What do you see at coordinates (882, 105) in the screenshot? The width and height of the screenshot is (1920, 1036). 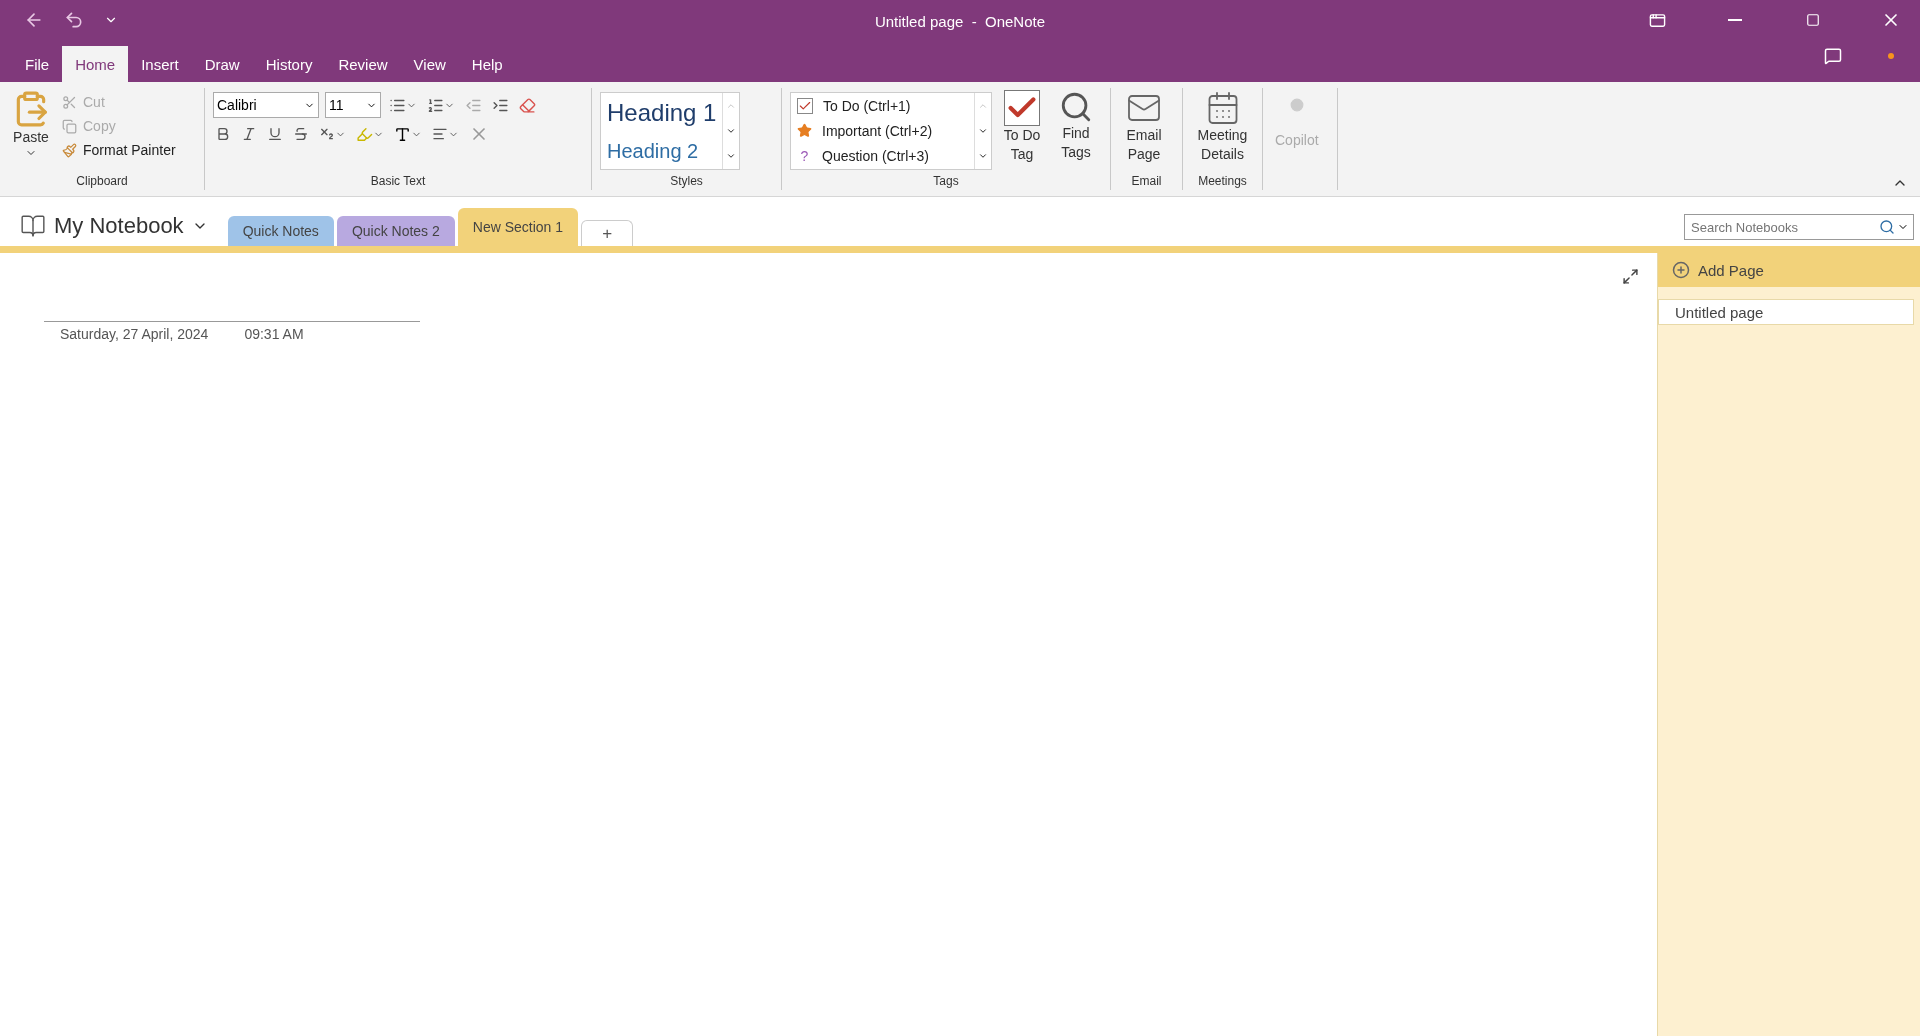 I see `tag-option: To Do (Ctrl+1)` at bounding box center [882, 105].